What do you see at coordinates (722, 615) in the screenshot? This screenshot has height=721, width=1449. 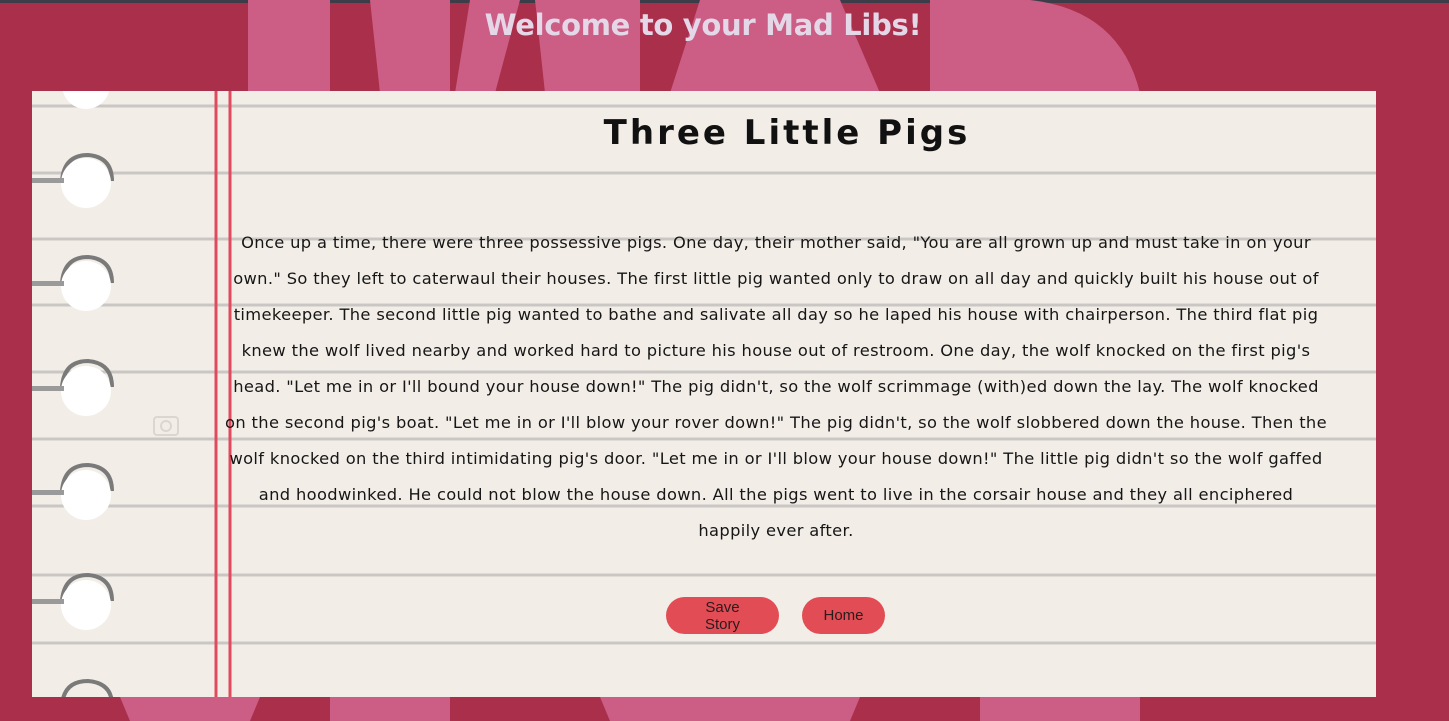 I see `save-story-button: Save Story` at bounding box center [722, 615].